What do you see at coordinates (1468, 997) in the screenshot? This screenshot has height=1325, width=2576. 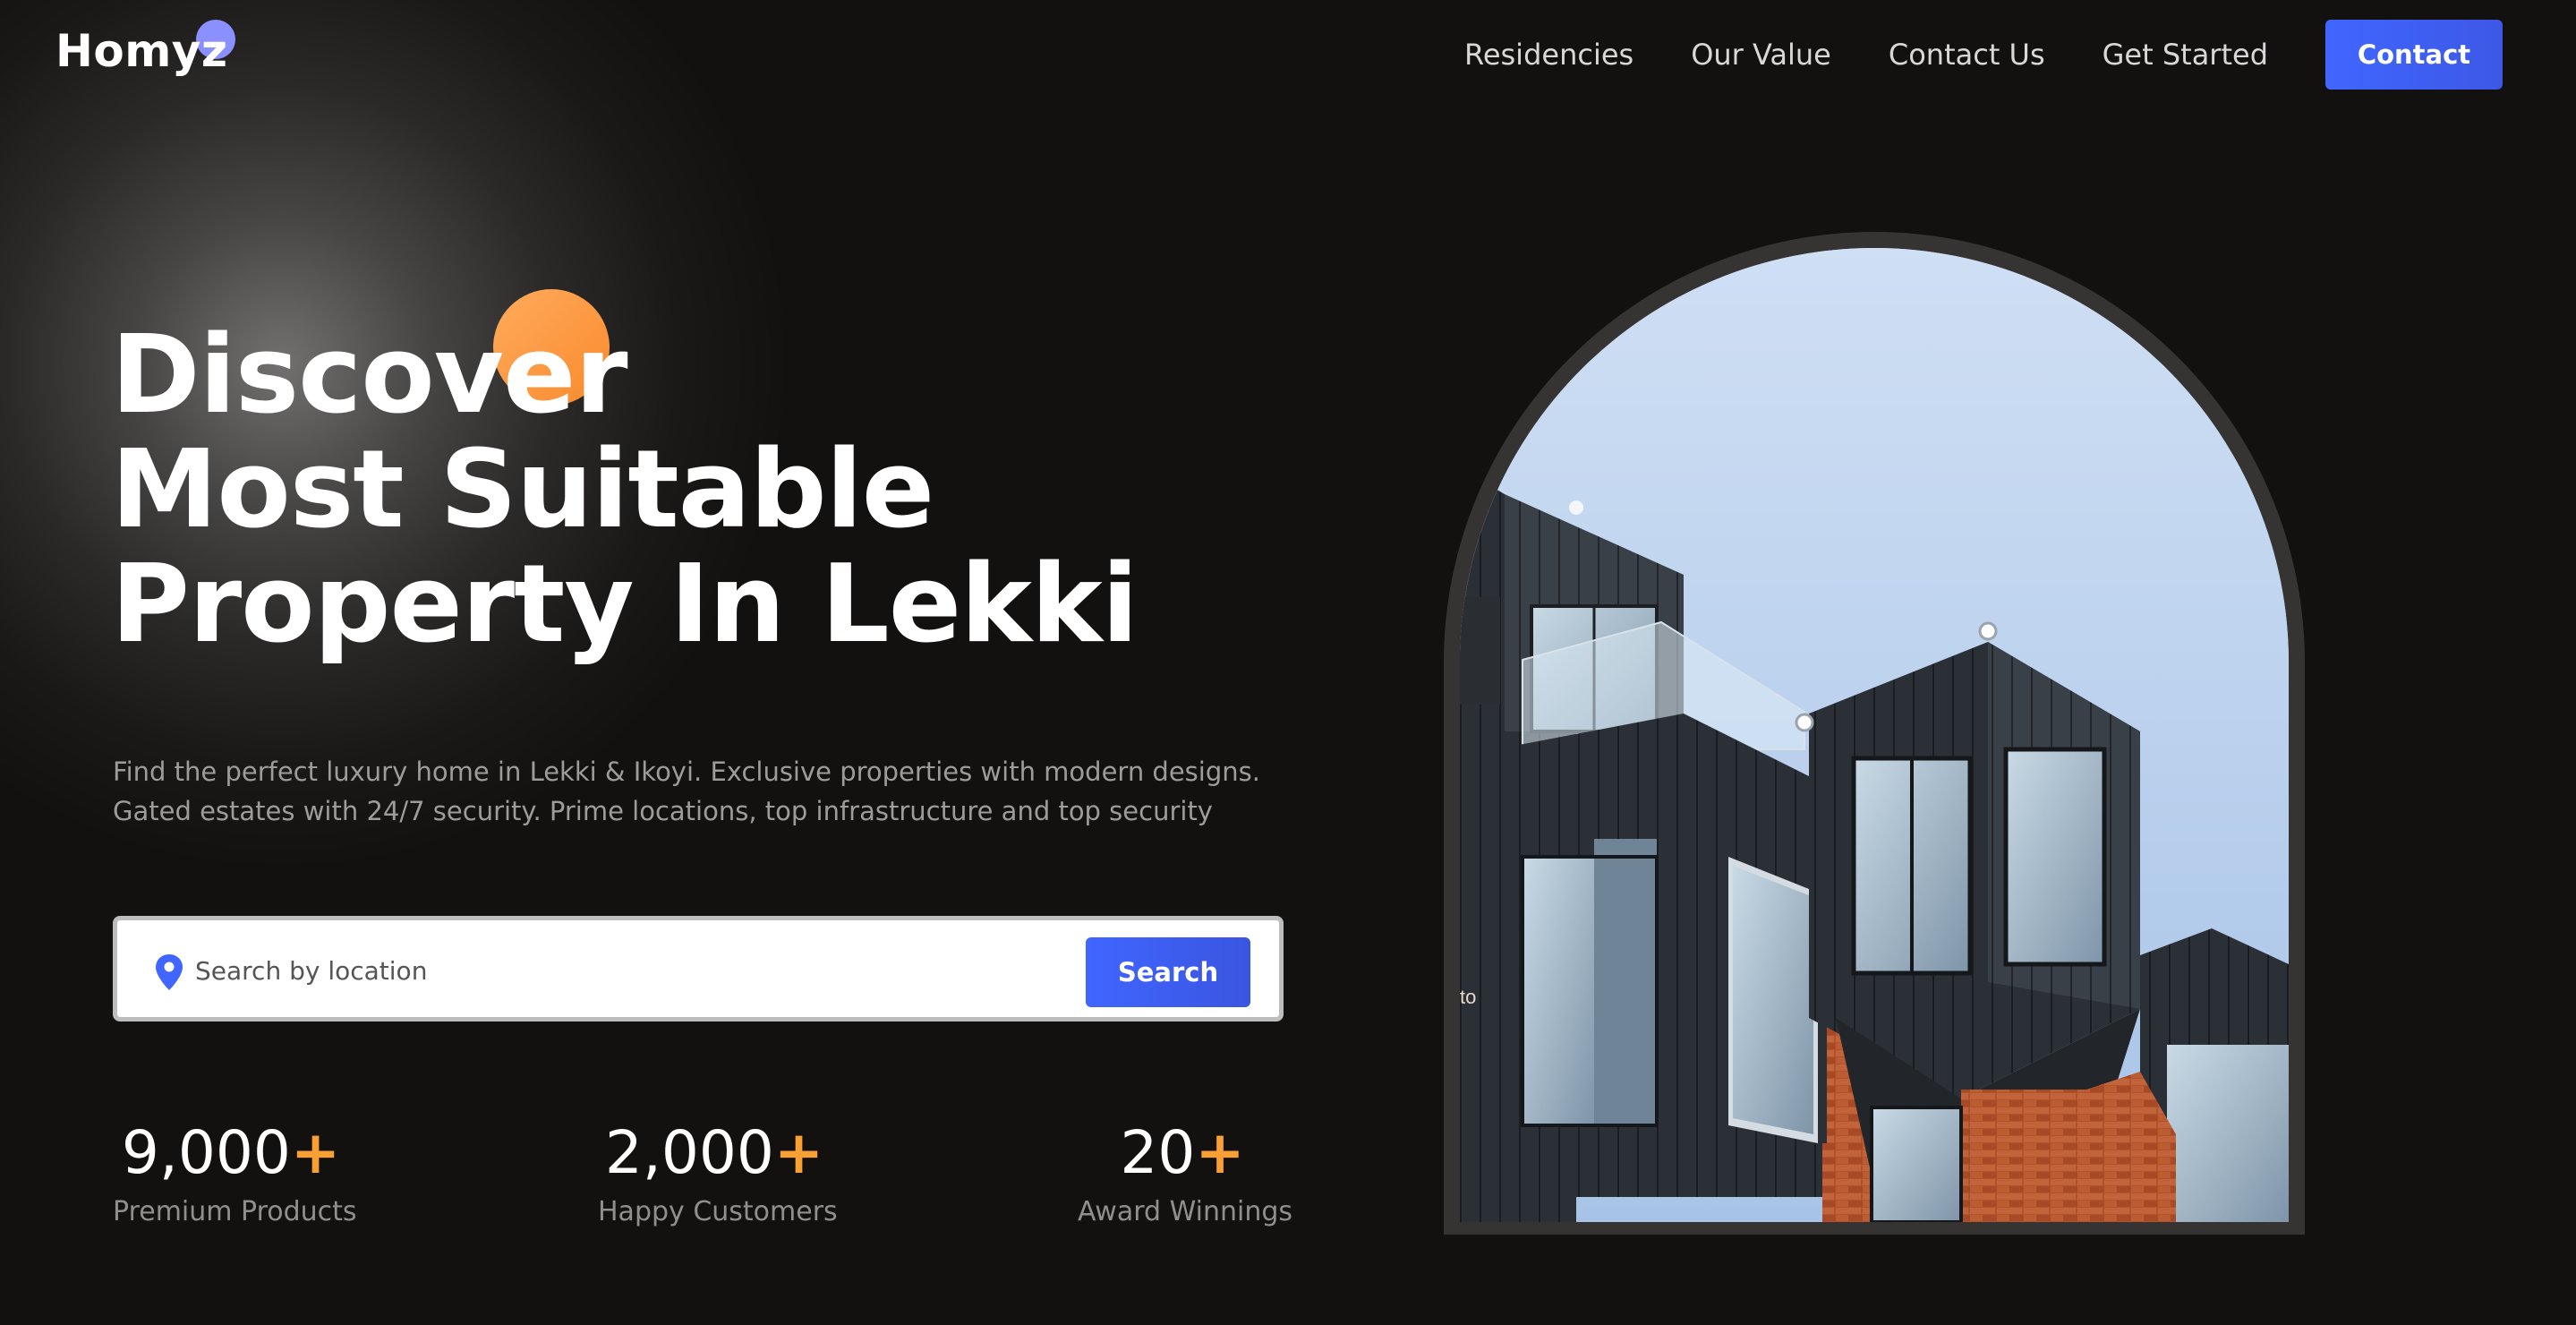 I see `image-overlay-text: to` at bounding box center [1468, 997].